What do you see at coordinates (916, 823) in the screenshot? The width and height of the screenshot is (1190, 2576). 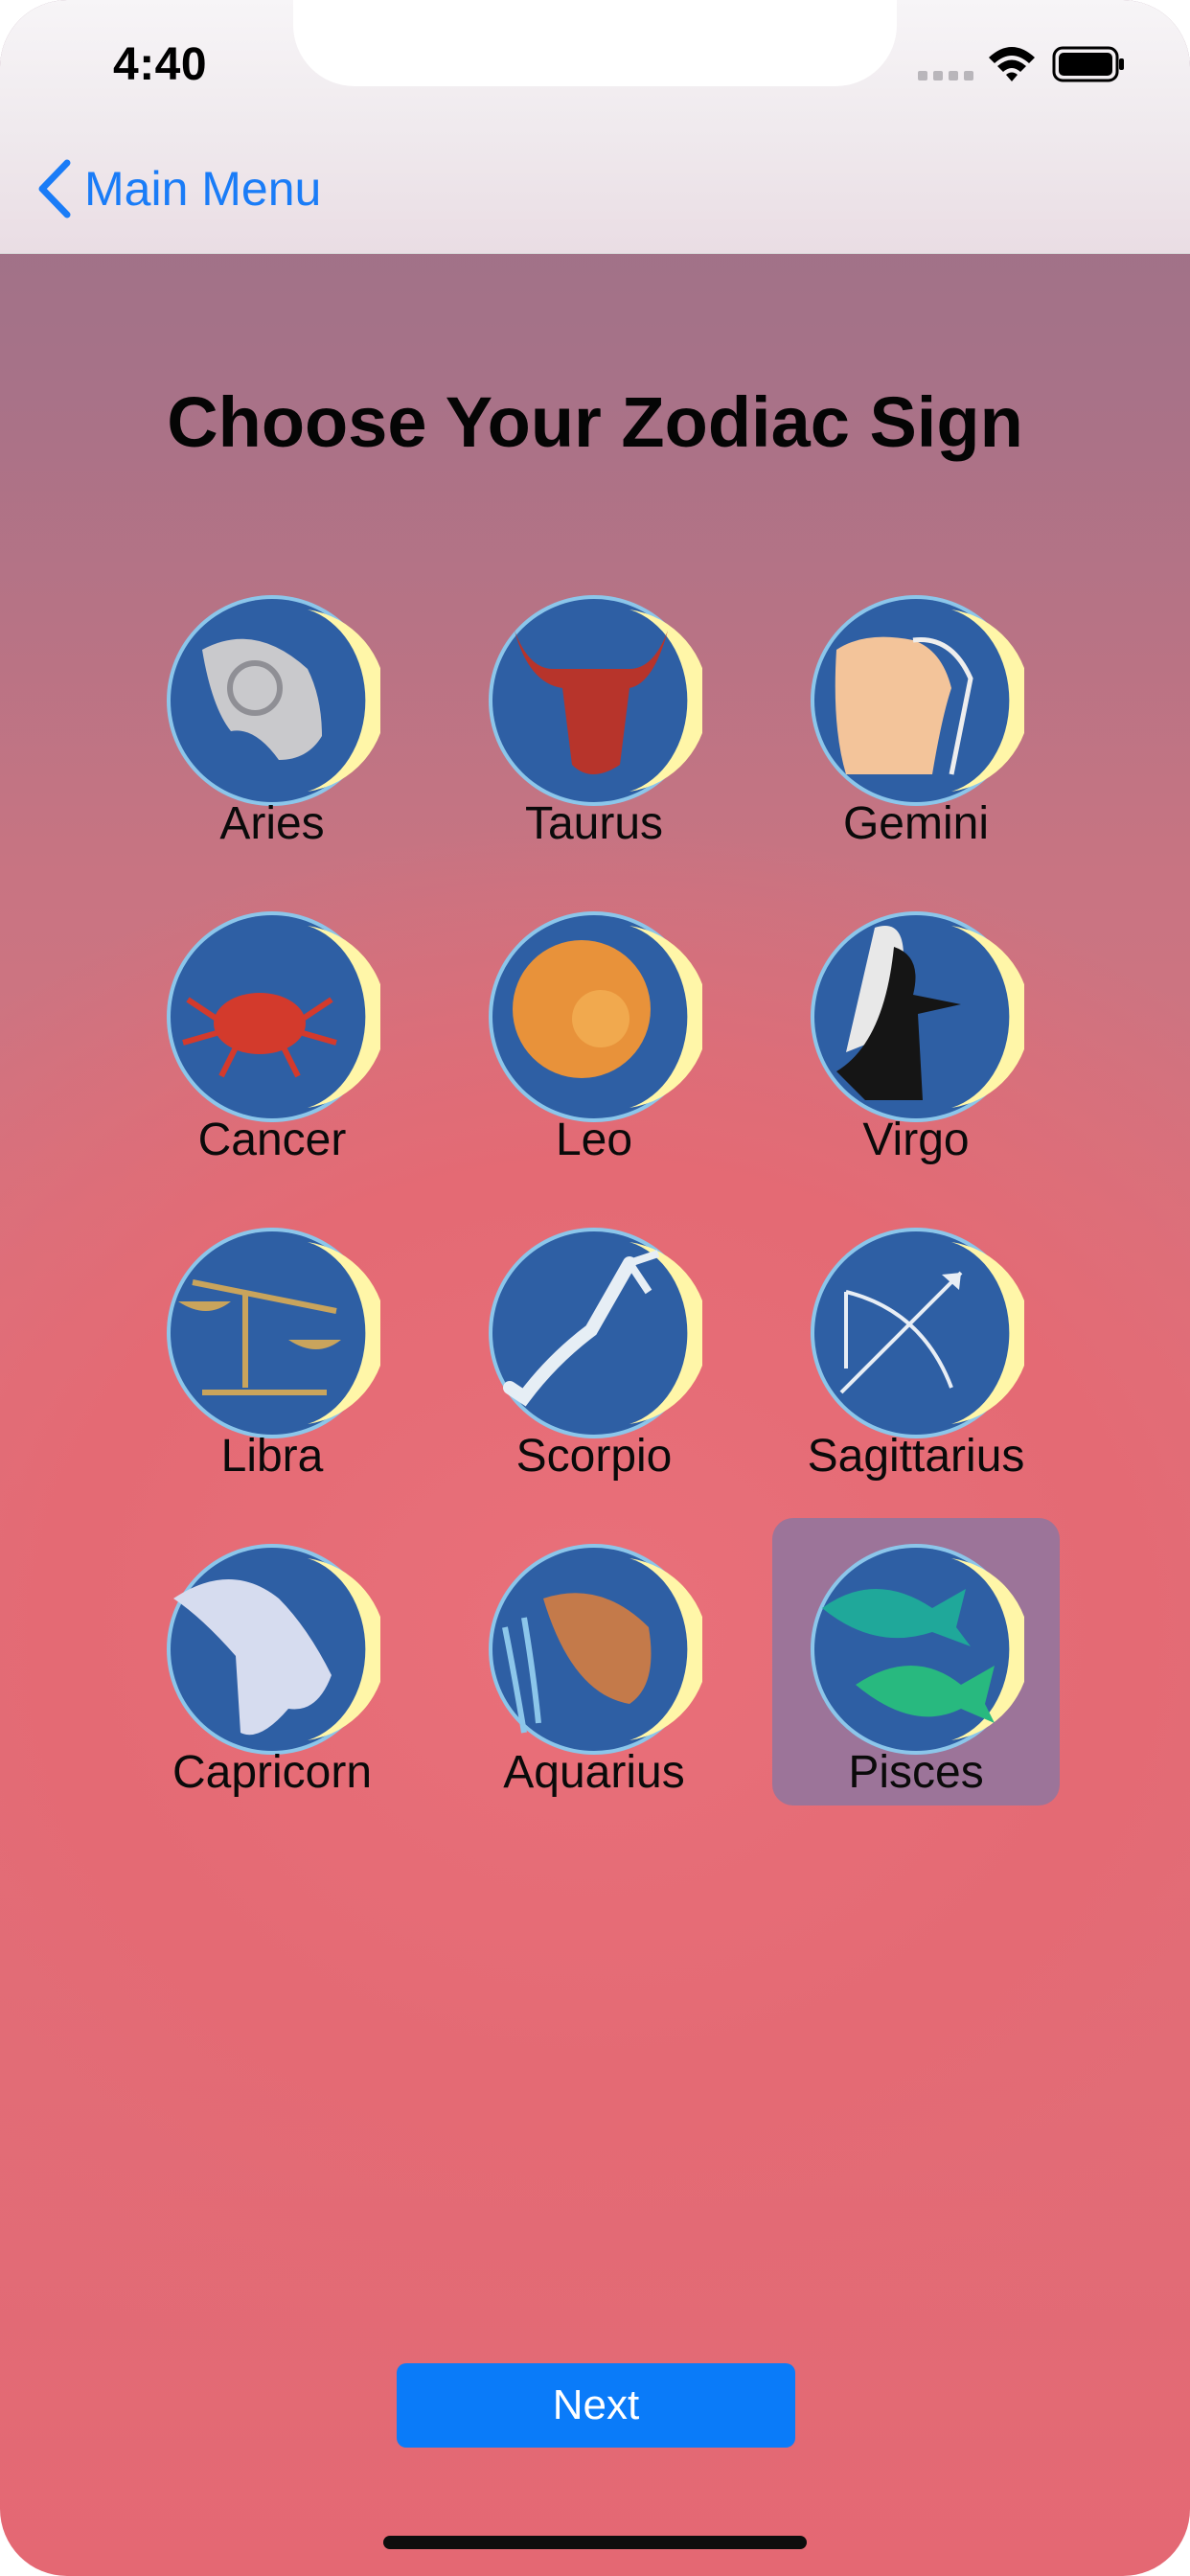 I see `zodiac-label: Gemini` at bounding box center [916, 823].